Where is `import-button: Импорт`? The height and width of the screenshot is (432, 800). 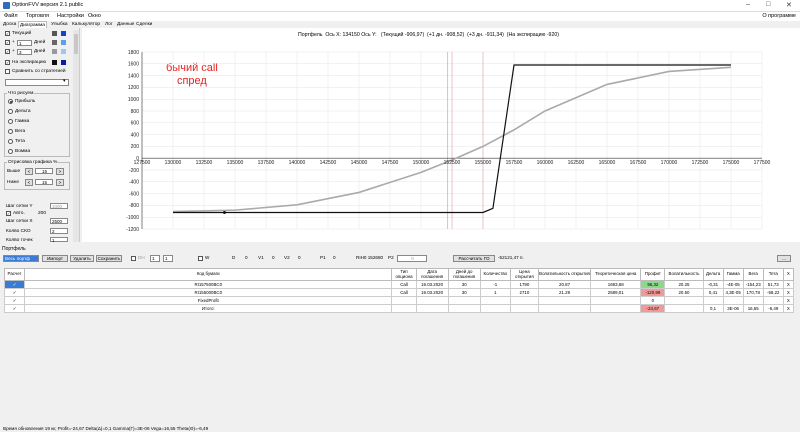
import-button: Импорт is located at coordinates (55, 258).